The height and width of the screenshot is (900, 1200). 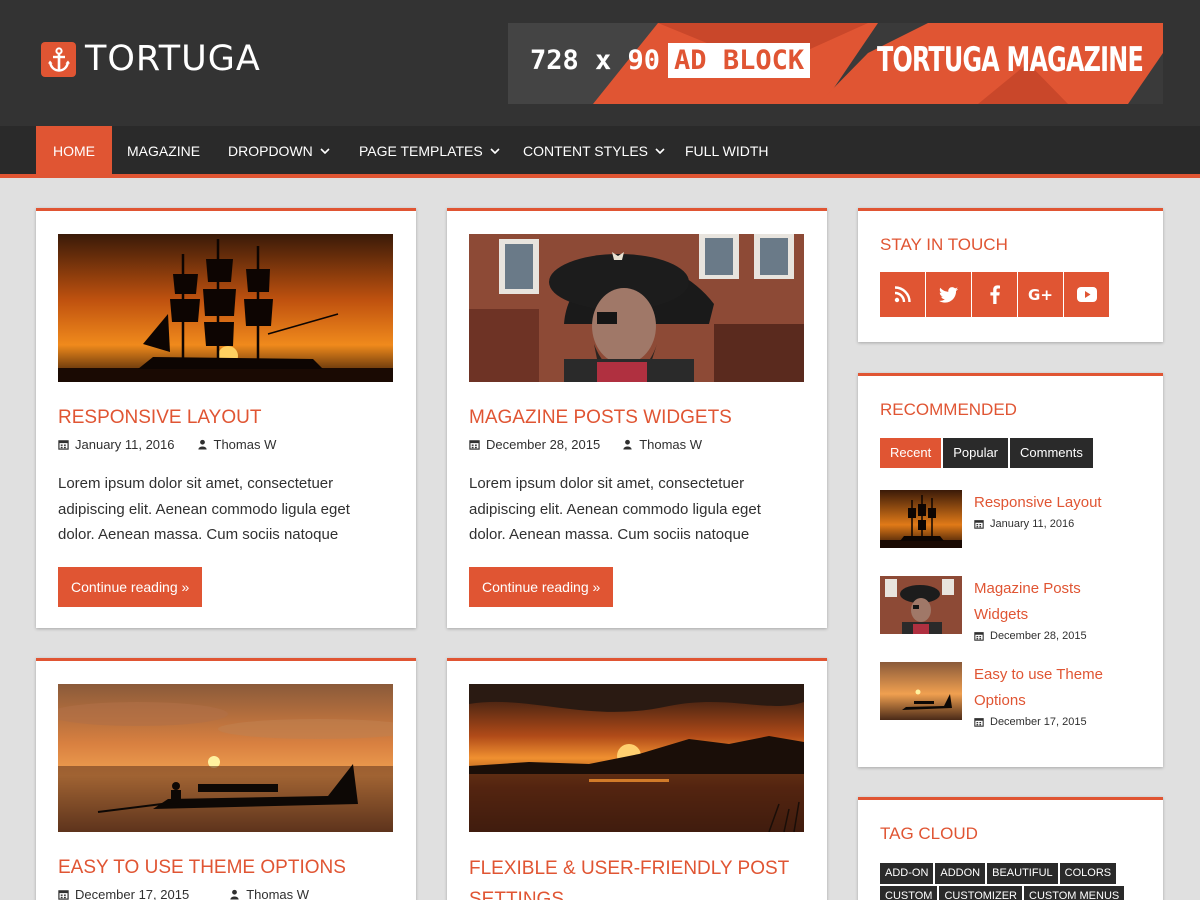 I want to click on recommended-post-meta: January 11, 2016, so click(x=1049, y=524).